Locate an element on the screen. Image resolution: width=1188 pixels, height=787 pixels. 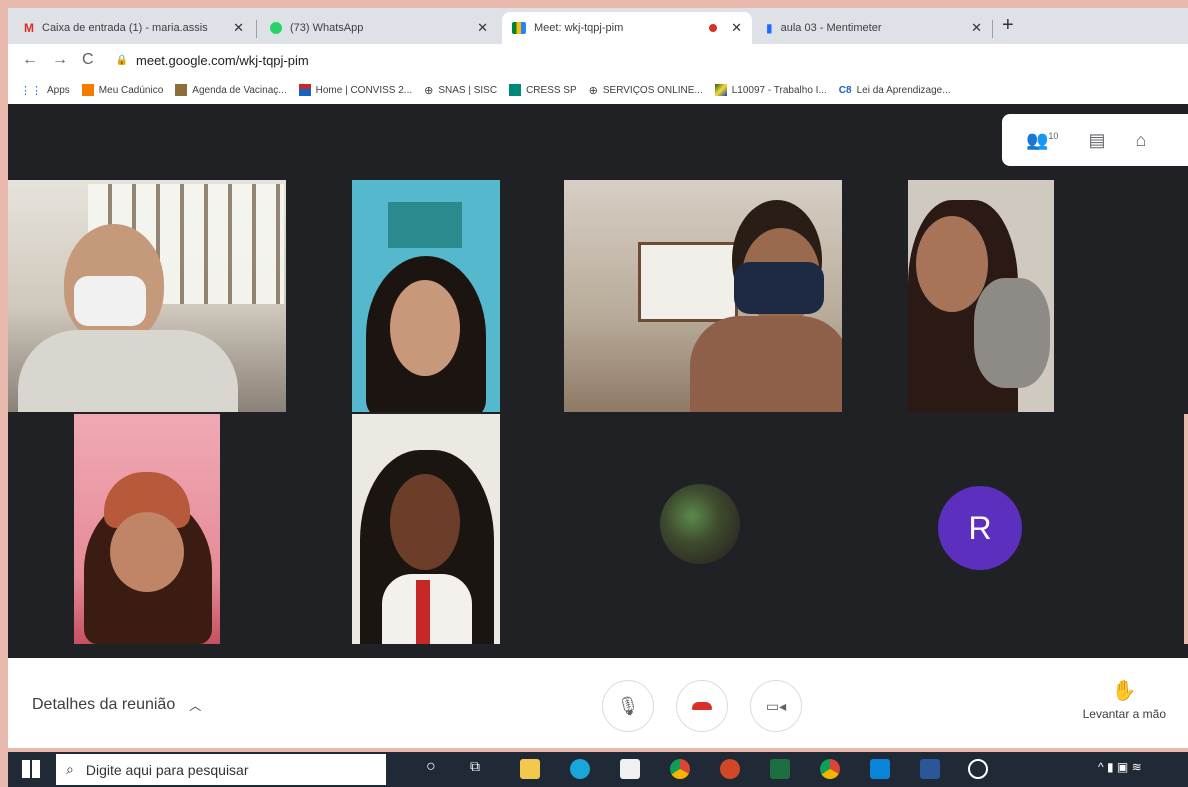
task-view-icon: ⧉ is located at coordinates (475, 766).